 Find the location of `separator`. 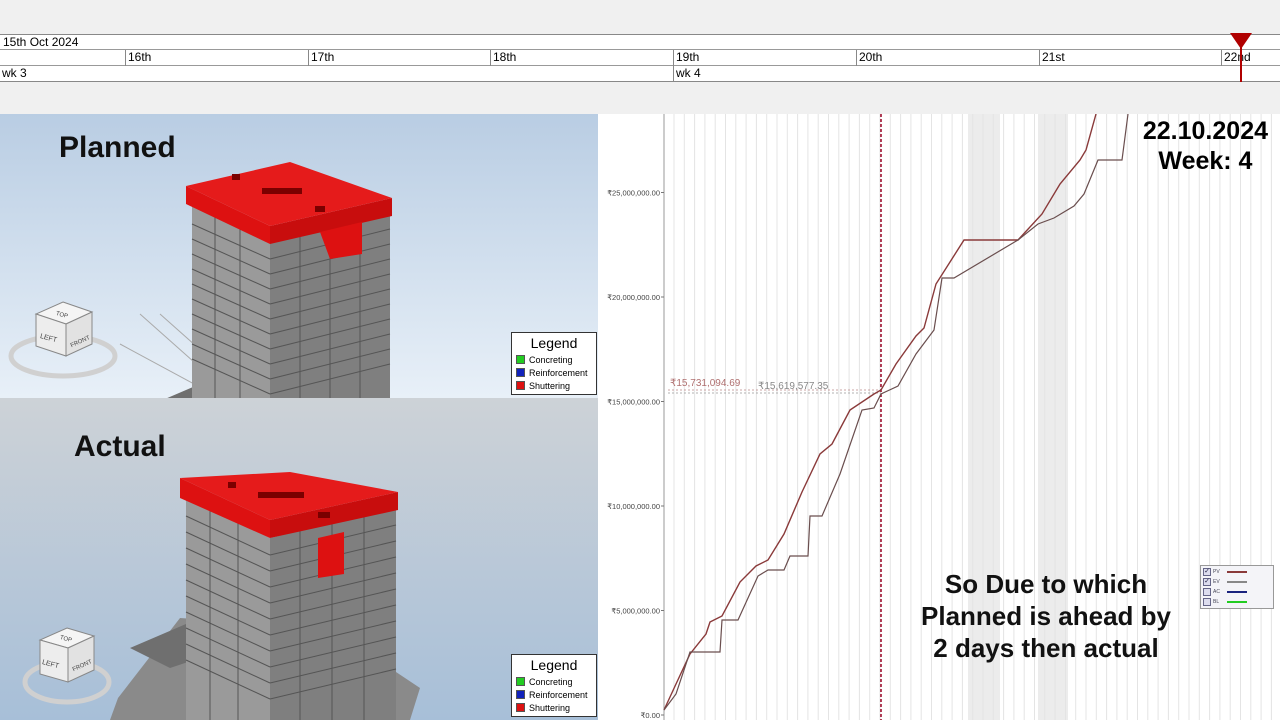

separator is located at coordinates (640, 98).